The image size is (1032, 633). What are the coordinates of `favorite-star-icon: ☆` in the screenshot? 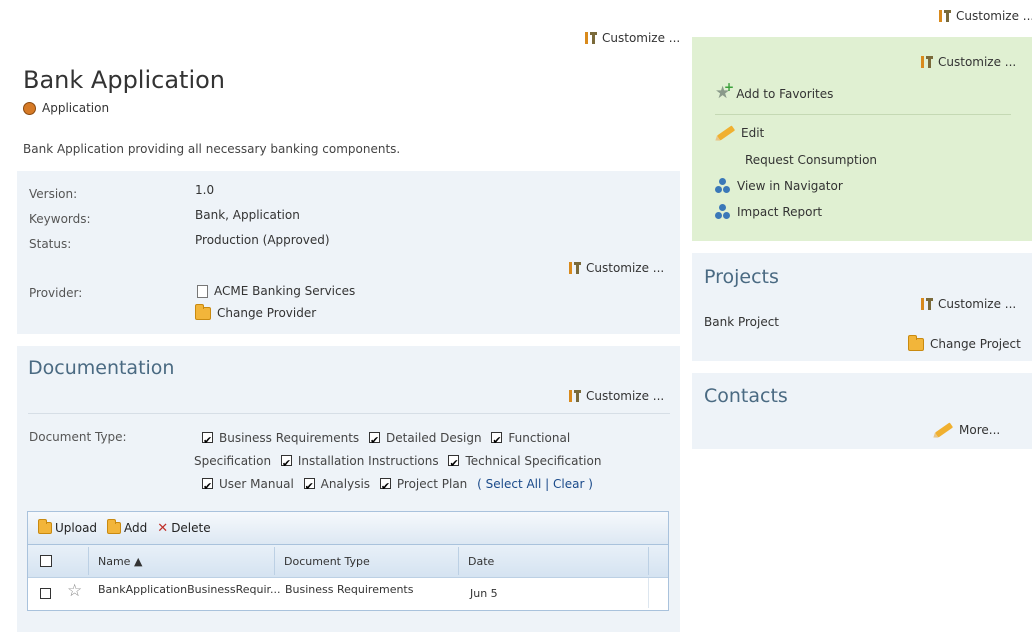 It's located at (74, 591).